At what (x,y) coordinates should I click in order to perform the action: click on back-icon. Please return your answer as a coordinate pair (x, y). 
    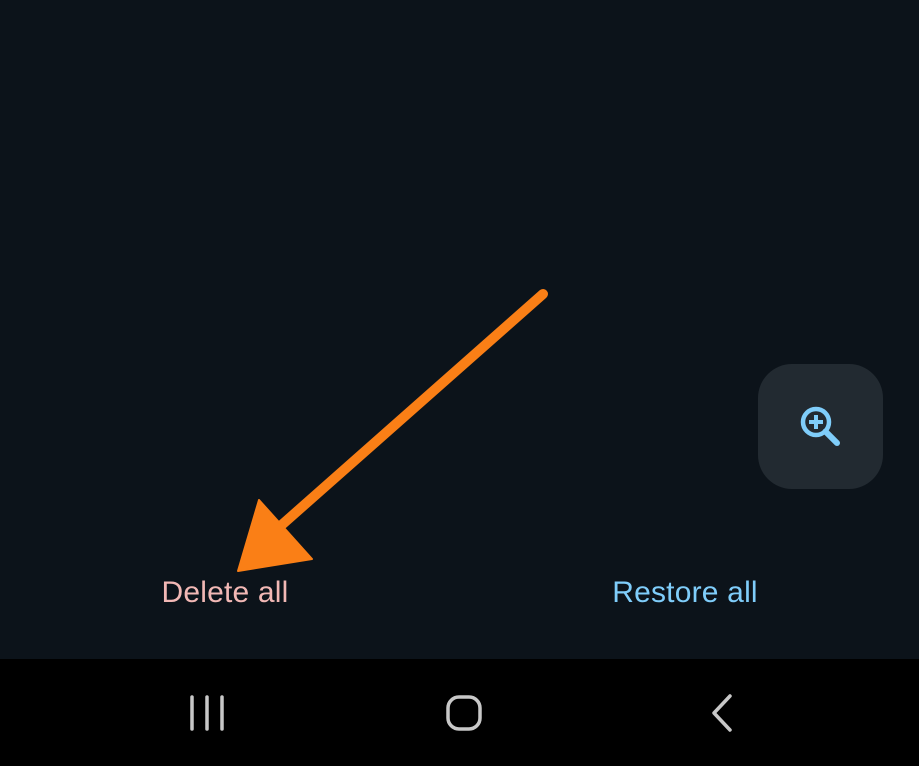
    Looking at the image, I should click on (722, 712).